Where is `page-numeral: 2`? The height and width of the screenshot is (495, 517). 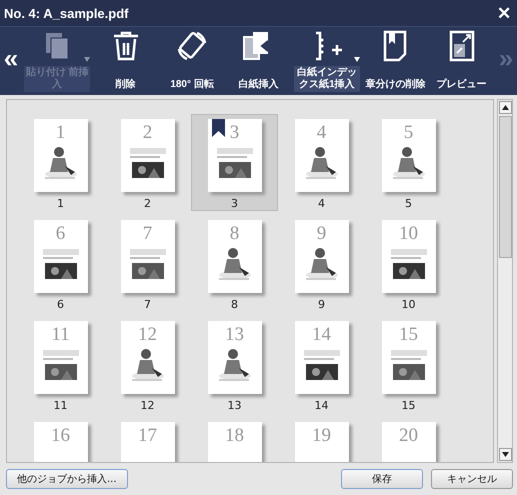 page-numeral: 2 is located at coordinates (147, 133).